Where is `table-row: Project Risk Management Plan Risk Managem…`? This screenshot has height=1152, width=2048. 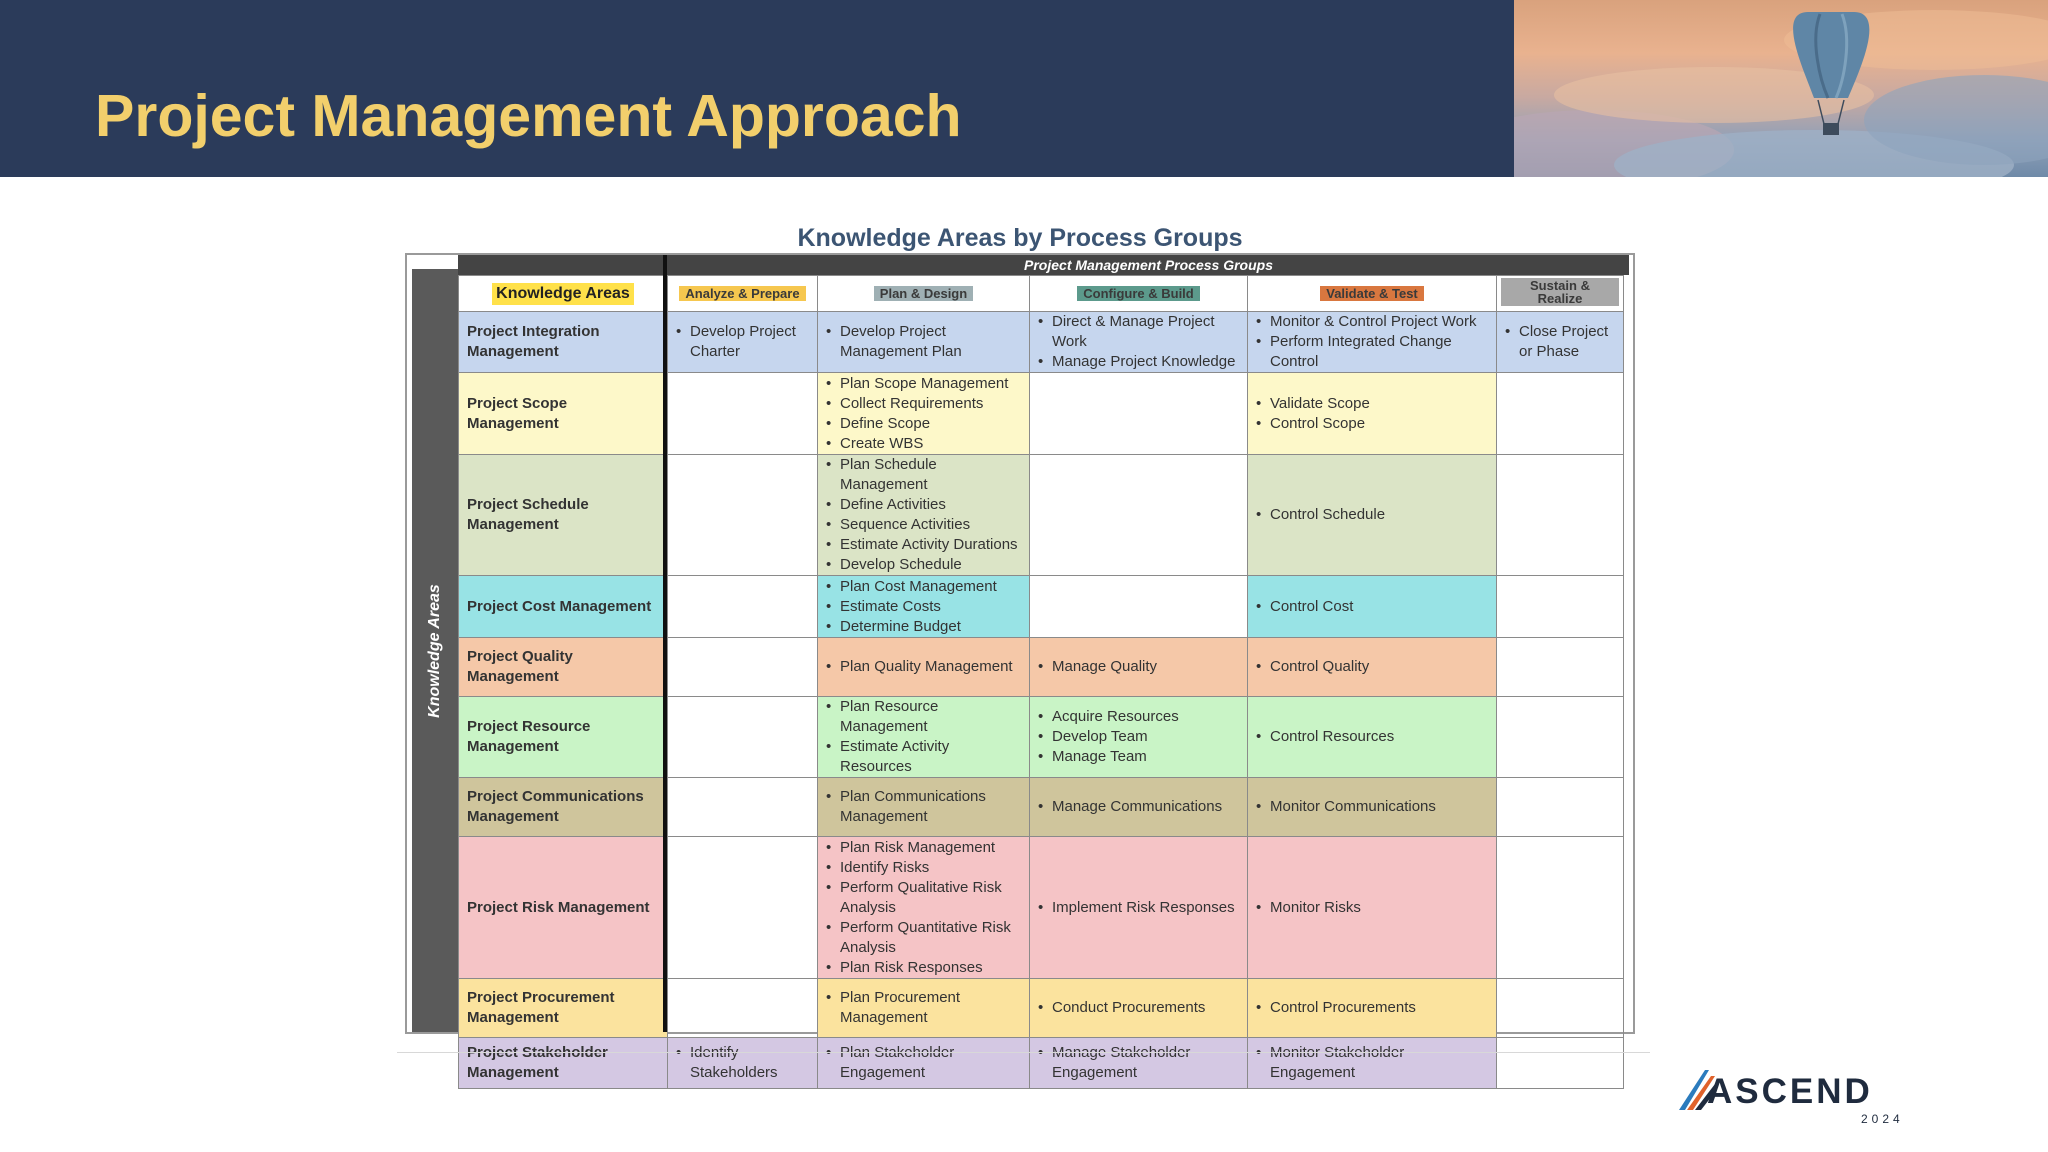 table-row: Project Risk Management Plan Risk Managem… is located at coordinates (1041, 907).